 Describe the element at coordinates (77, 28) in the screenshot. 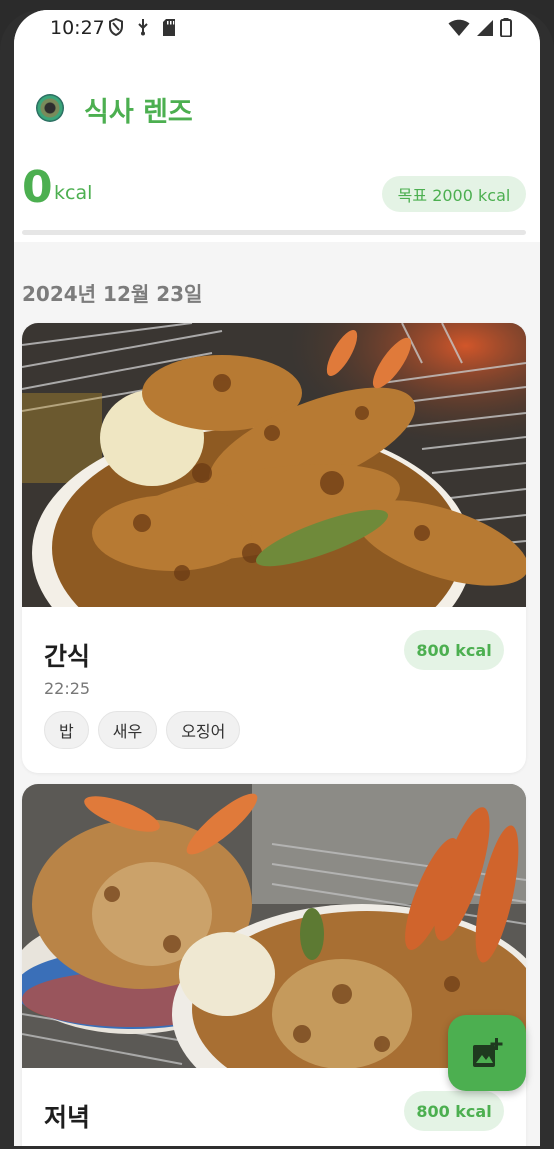

I see `status-time: 10:27` at that location.